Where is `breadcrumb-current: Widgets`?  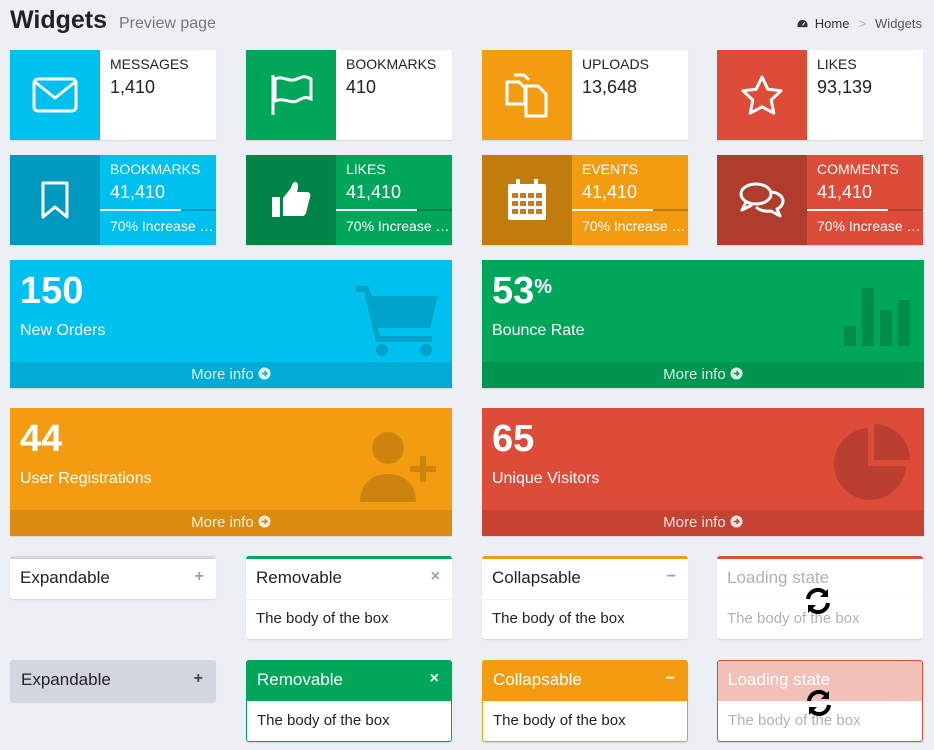 breadcrumb-current: Widgets is located at coordinates (898, 23).